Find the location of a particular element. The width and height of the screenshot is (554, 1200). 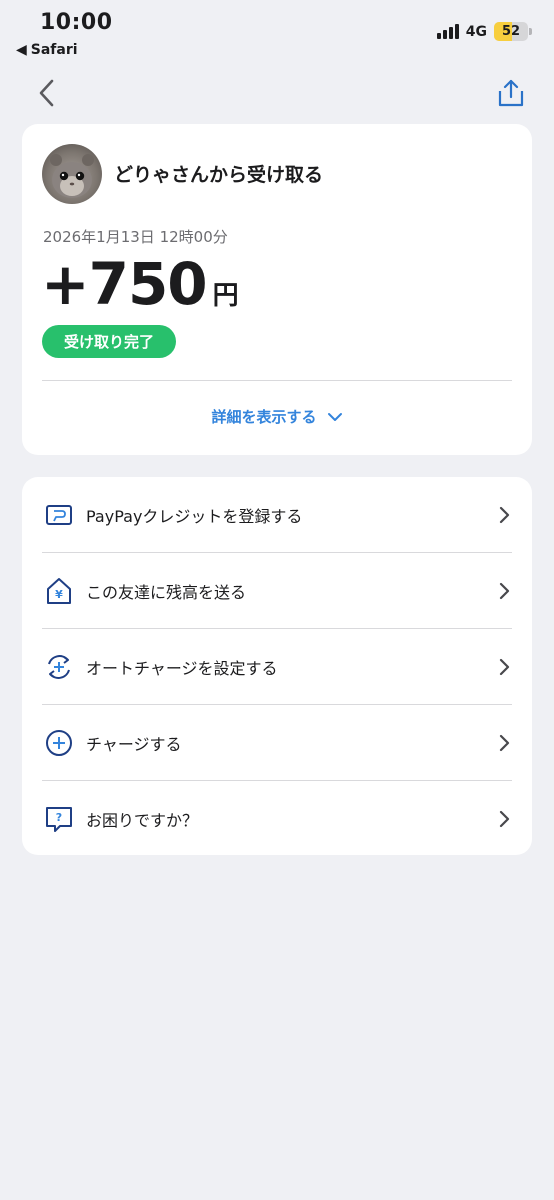

menu-item-register-credit: PayPayクレジットを登録する is located at coordinates (277, 514).